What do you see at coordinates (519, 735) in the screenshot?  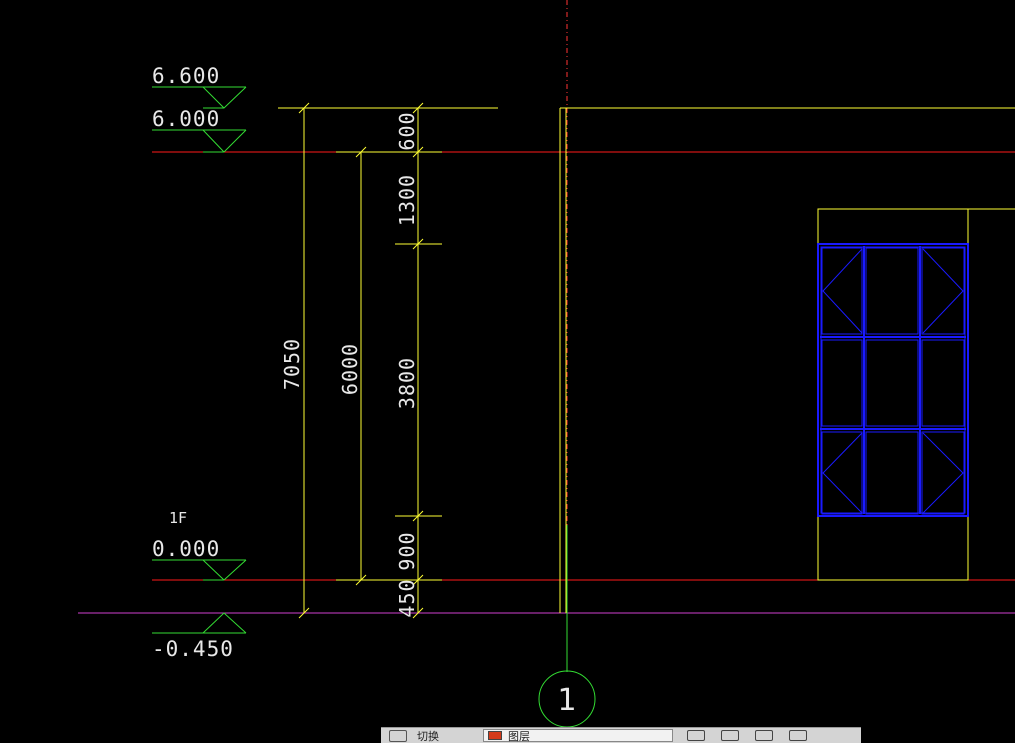 I see `layer-name: 图层` at bounding box center [519, 735].